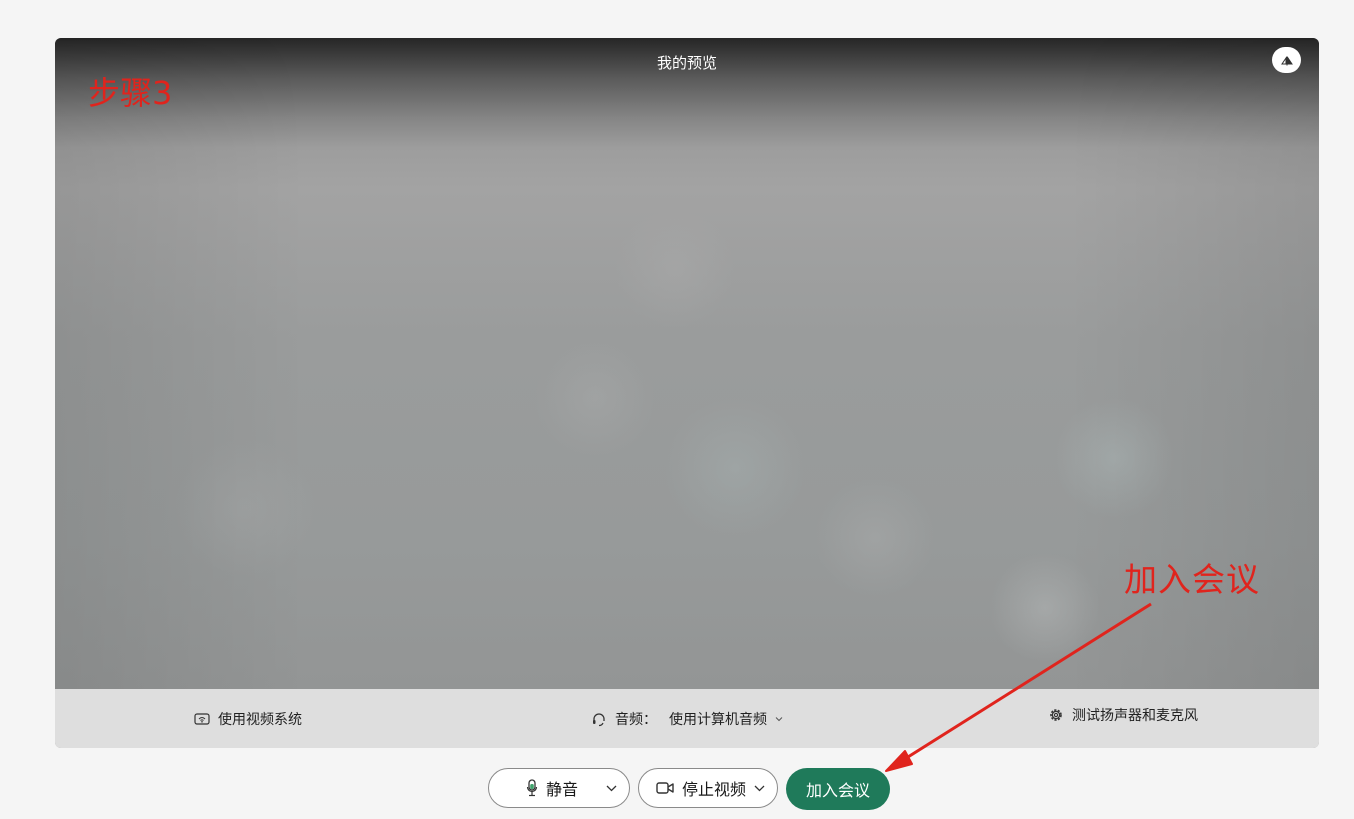 This screenshot has height=819, width=1354. What do you see at coordinates (1192, 579) in the screenshot?
I see `join-annotation-text: 加入会议` at bounding box center [1192, 579].